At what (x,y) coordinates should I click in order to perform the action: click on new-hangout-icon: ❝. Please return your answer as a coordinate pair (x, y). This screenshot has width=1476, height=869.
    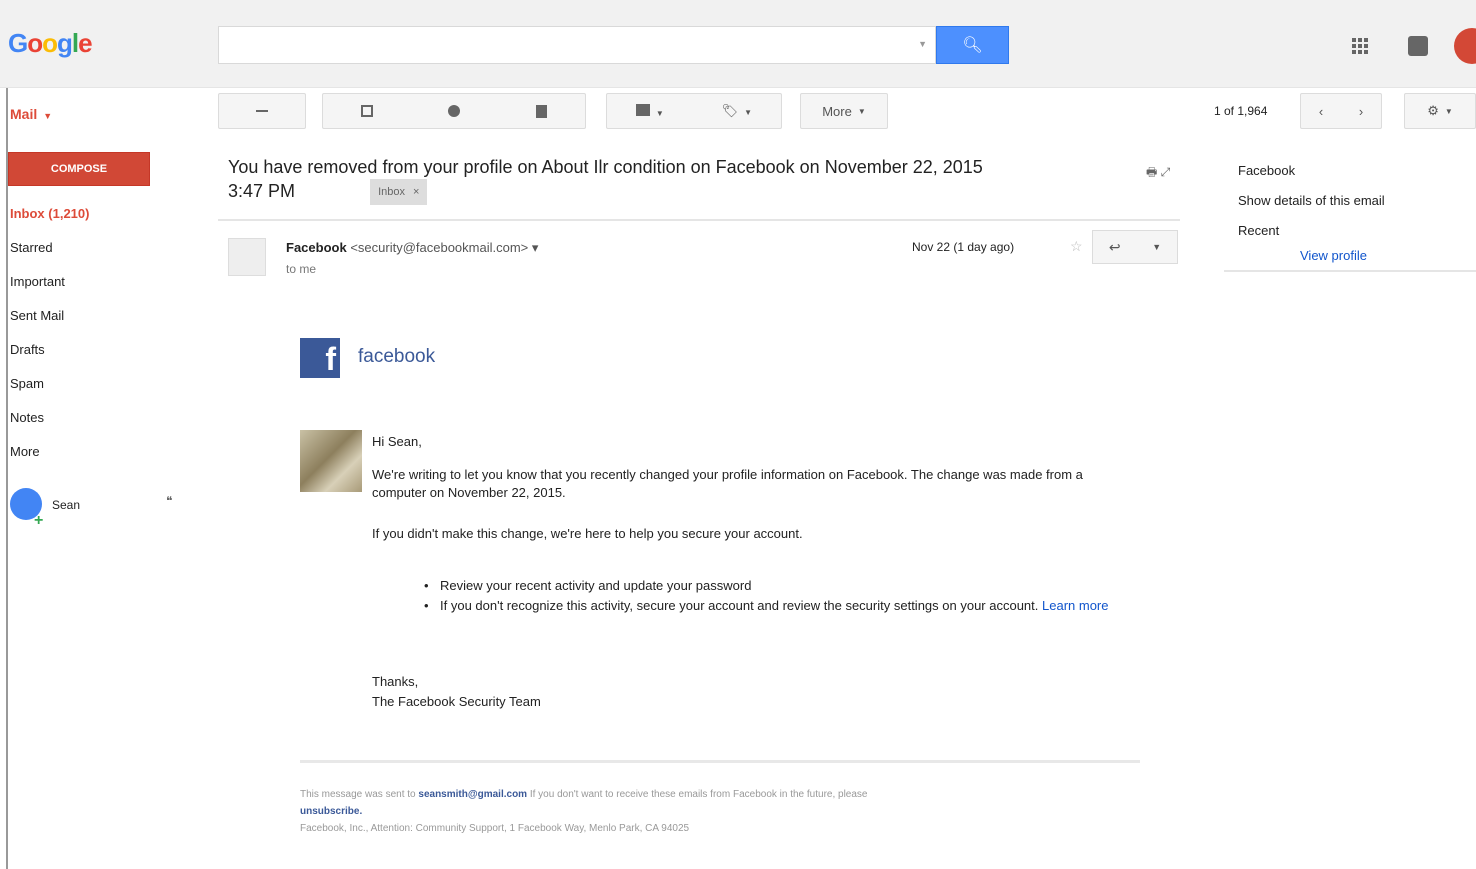
    Looking at the image, I should click on (169, 501).